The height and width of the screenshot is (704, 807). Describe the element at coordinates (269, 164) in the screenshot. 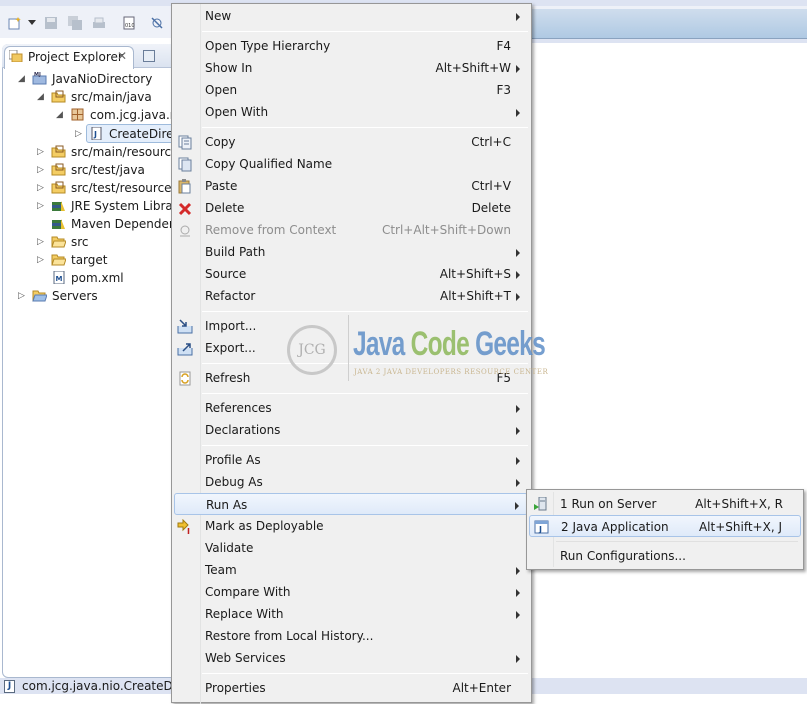

I see `menu-label: Copy Qualified Name` at that location.